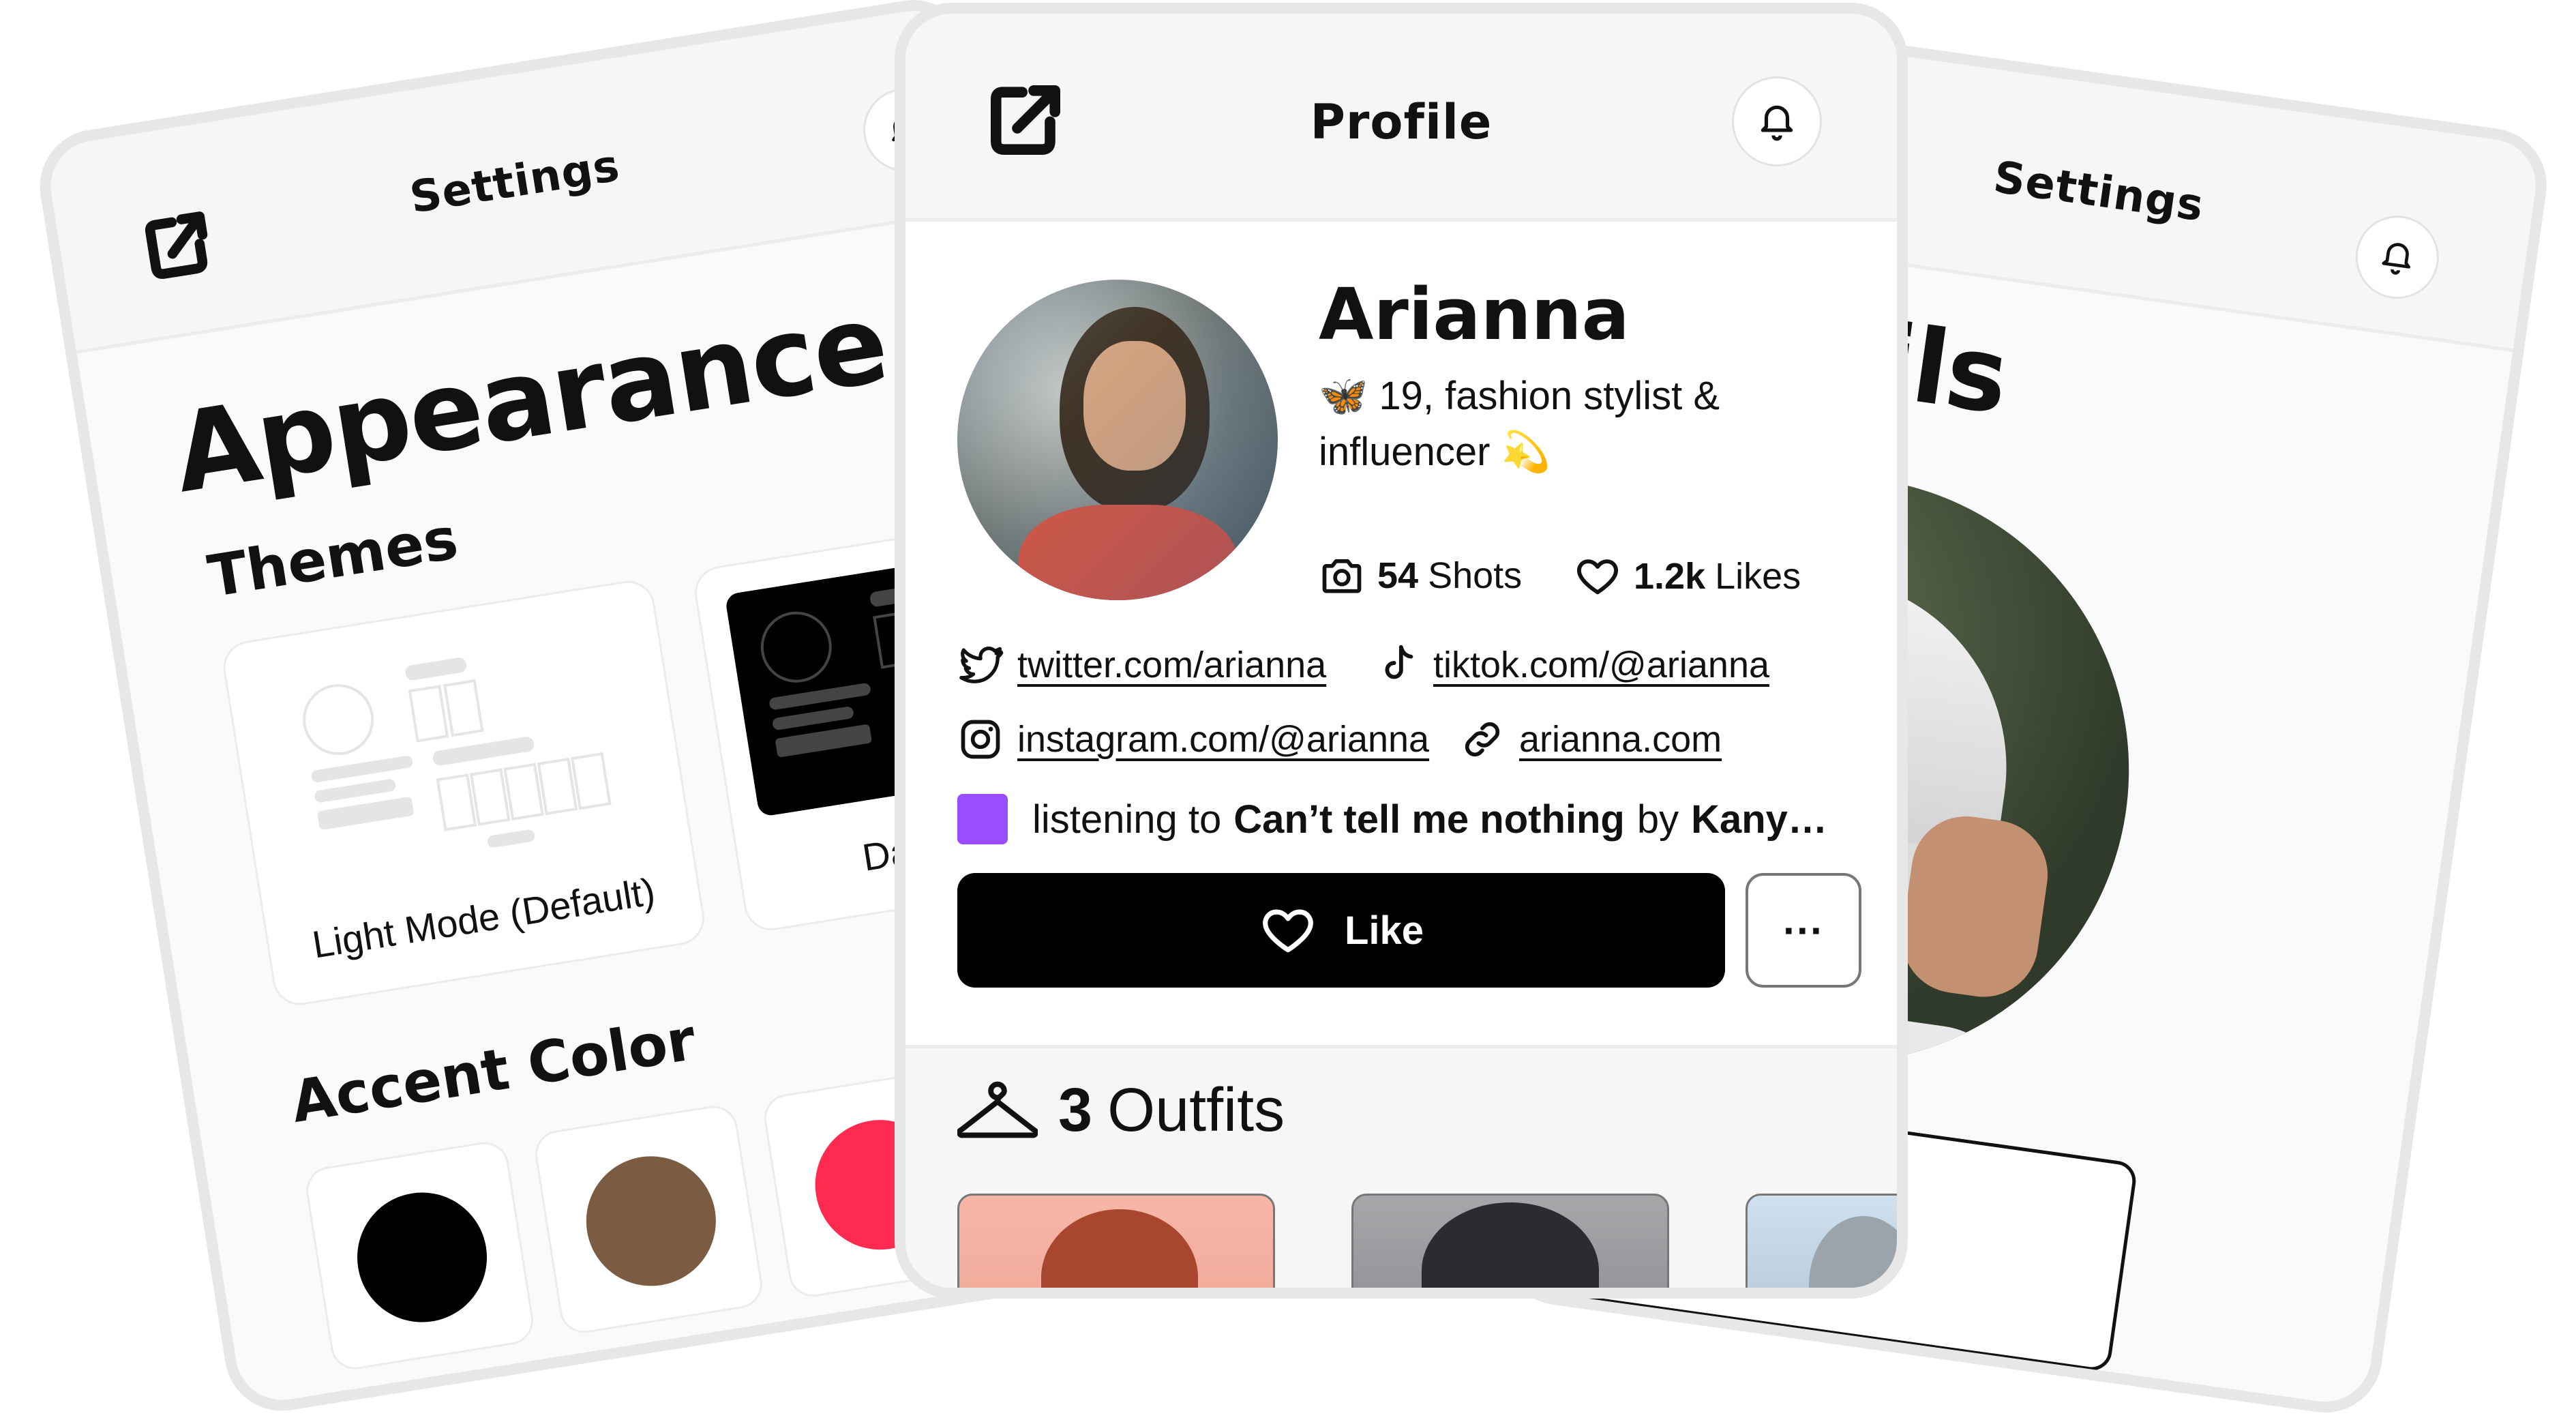 This screenshot has width=2576, height=1420. Describe the element at coordinates (514, 182) in the screenshot. I see `settings-header-title: Settings` at that location.